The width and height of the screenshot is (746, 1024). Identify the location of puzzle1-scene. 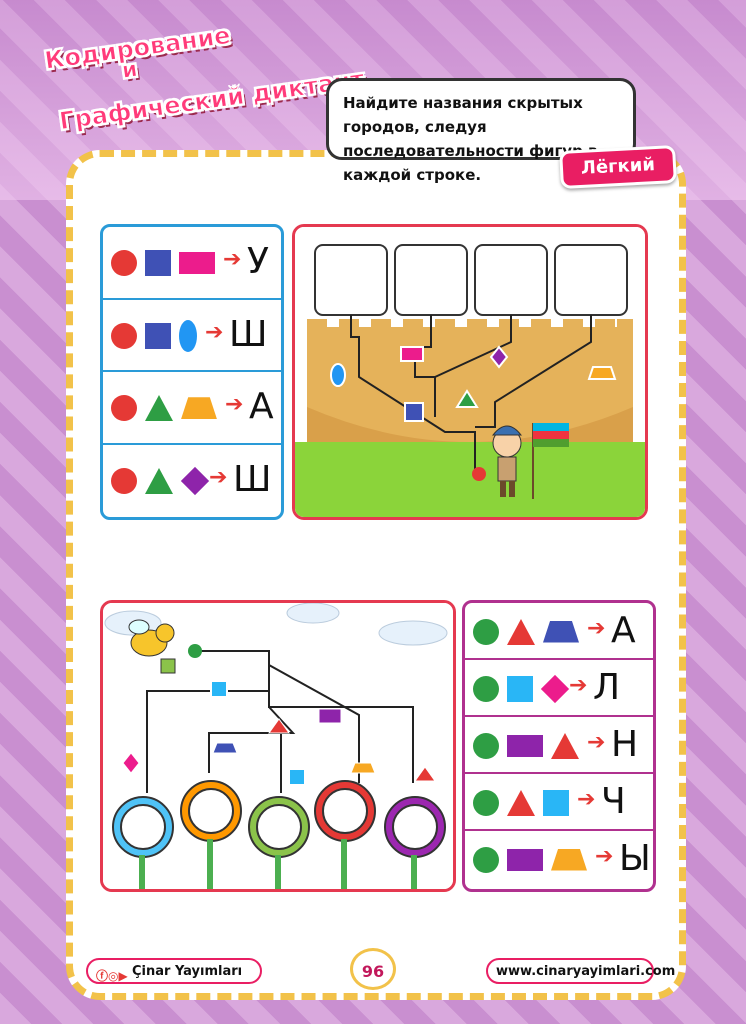
(470, 372).